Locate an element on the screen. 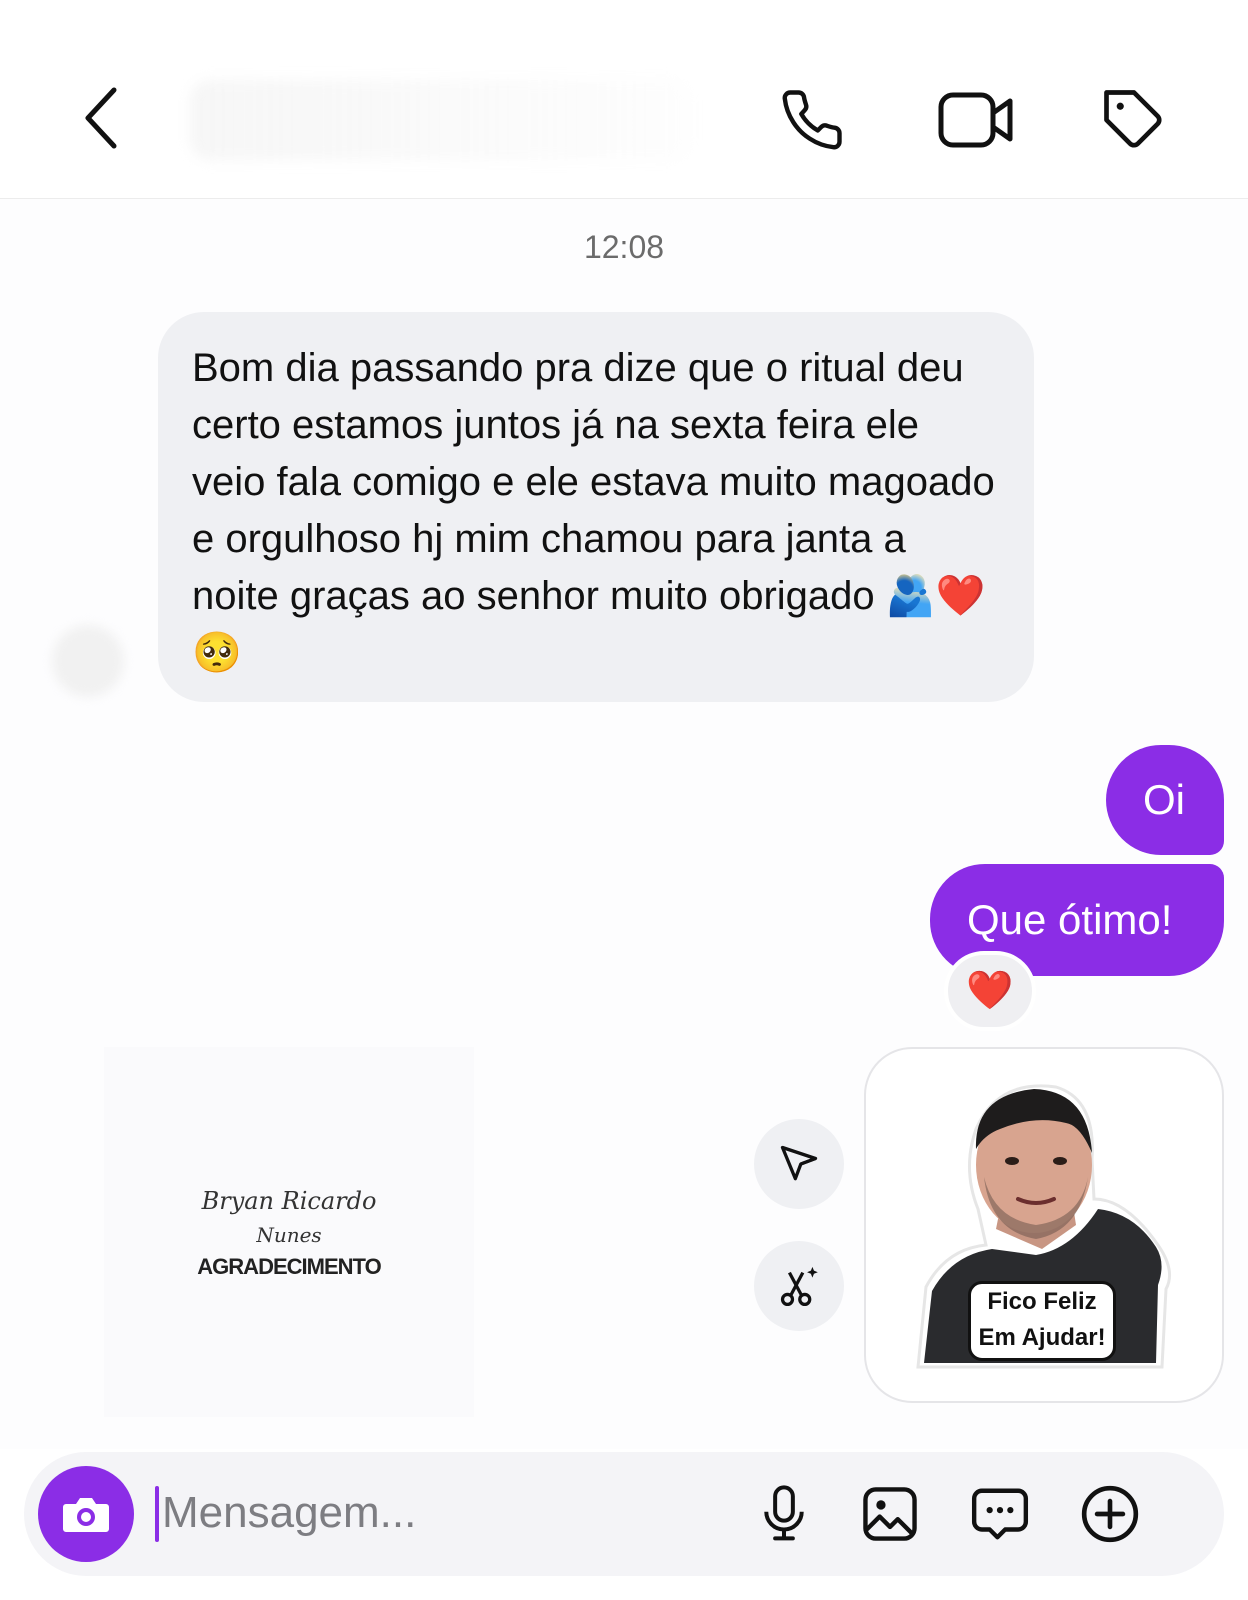 The image size is (1248, 1600). tag-icon is located at coordinates (1133, 119).